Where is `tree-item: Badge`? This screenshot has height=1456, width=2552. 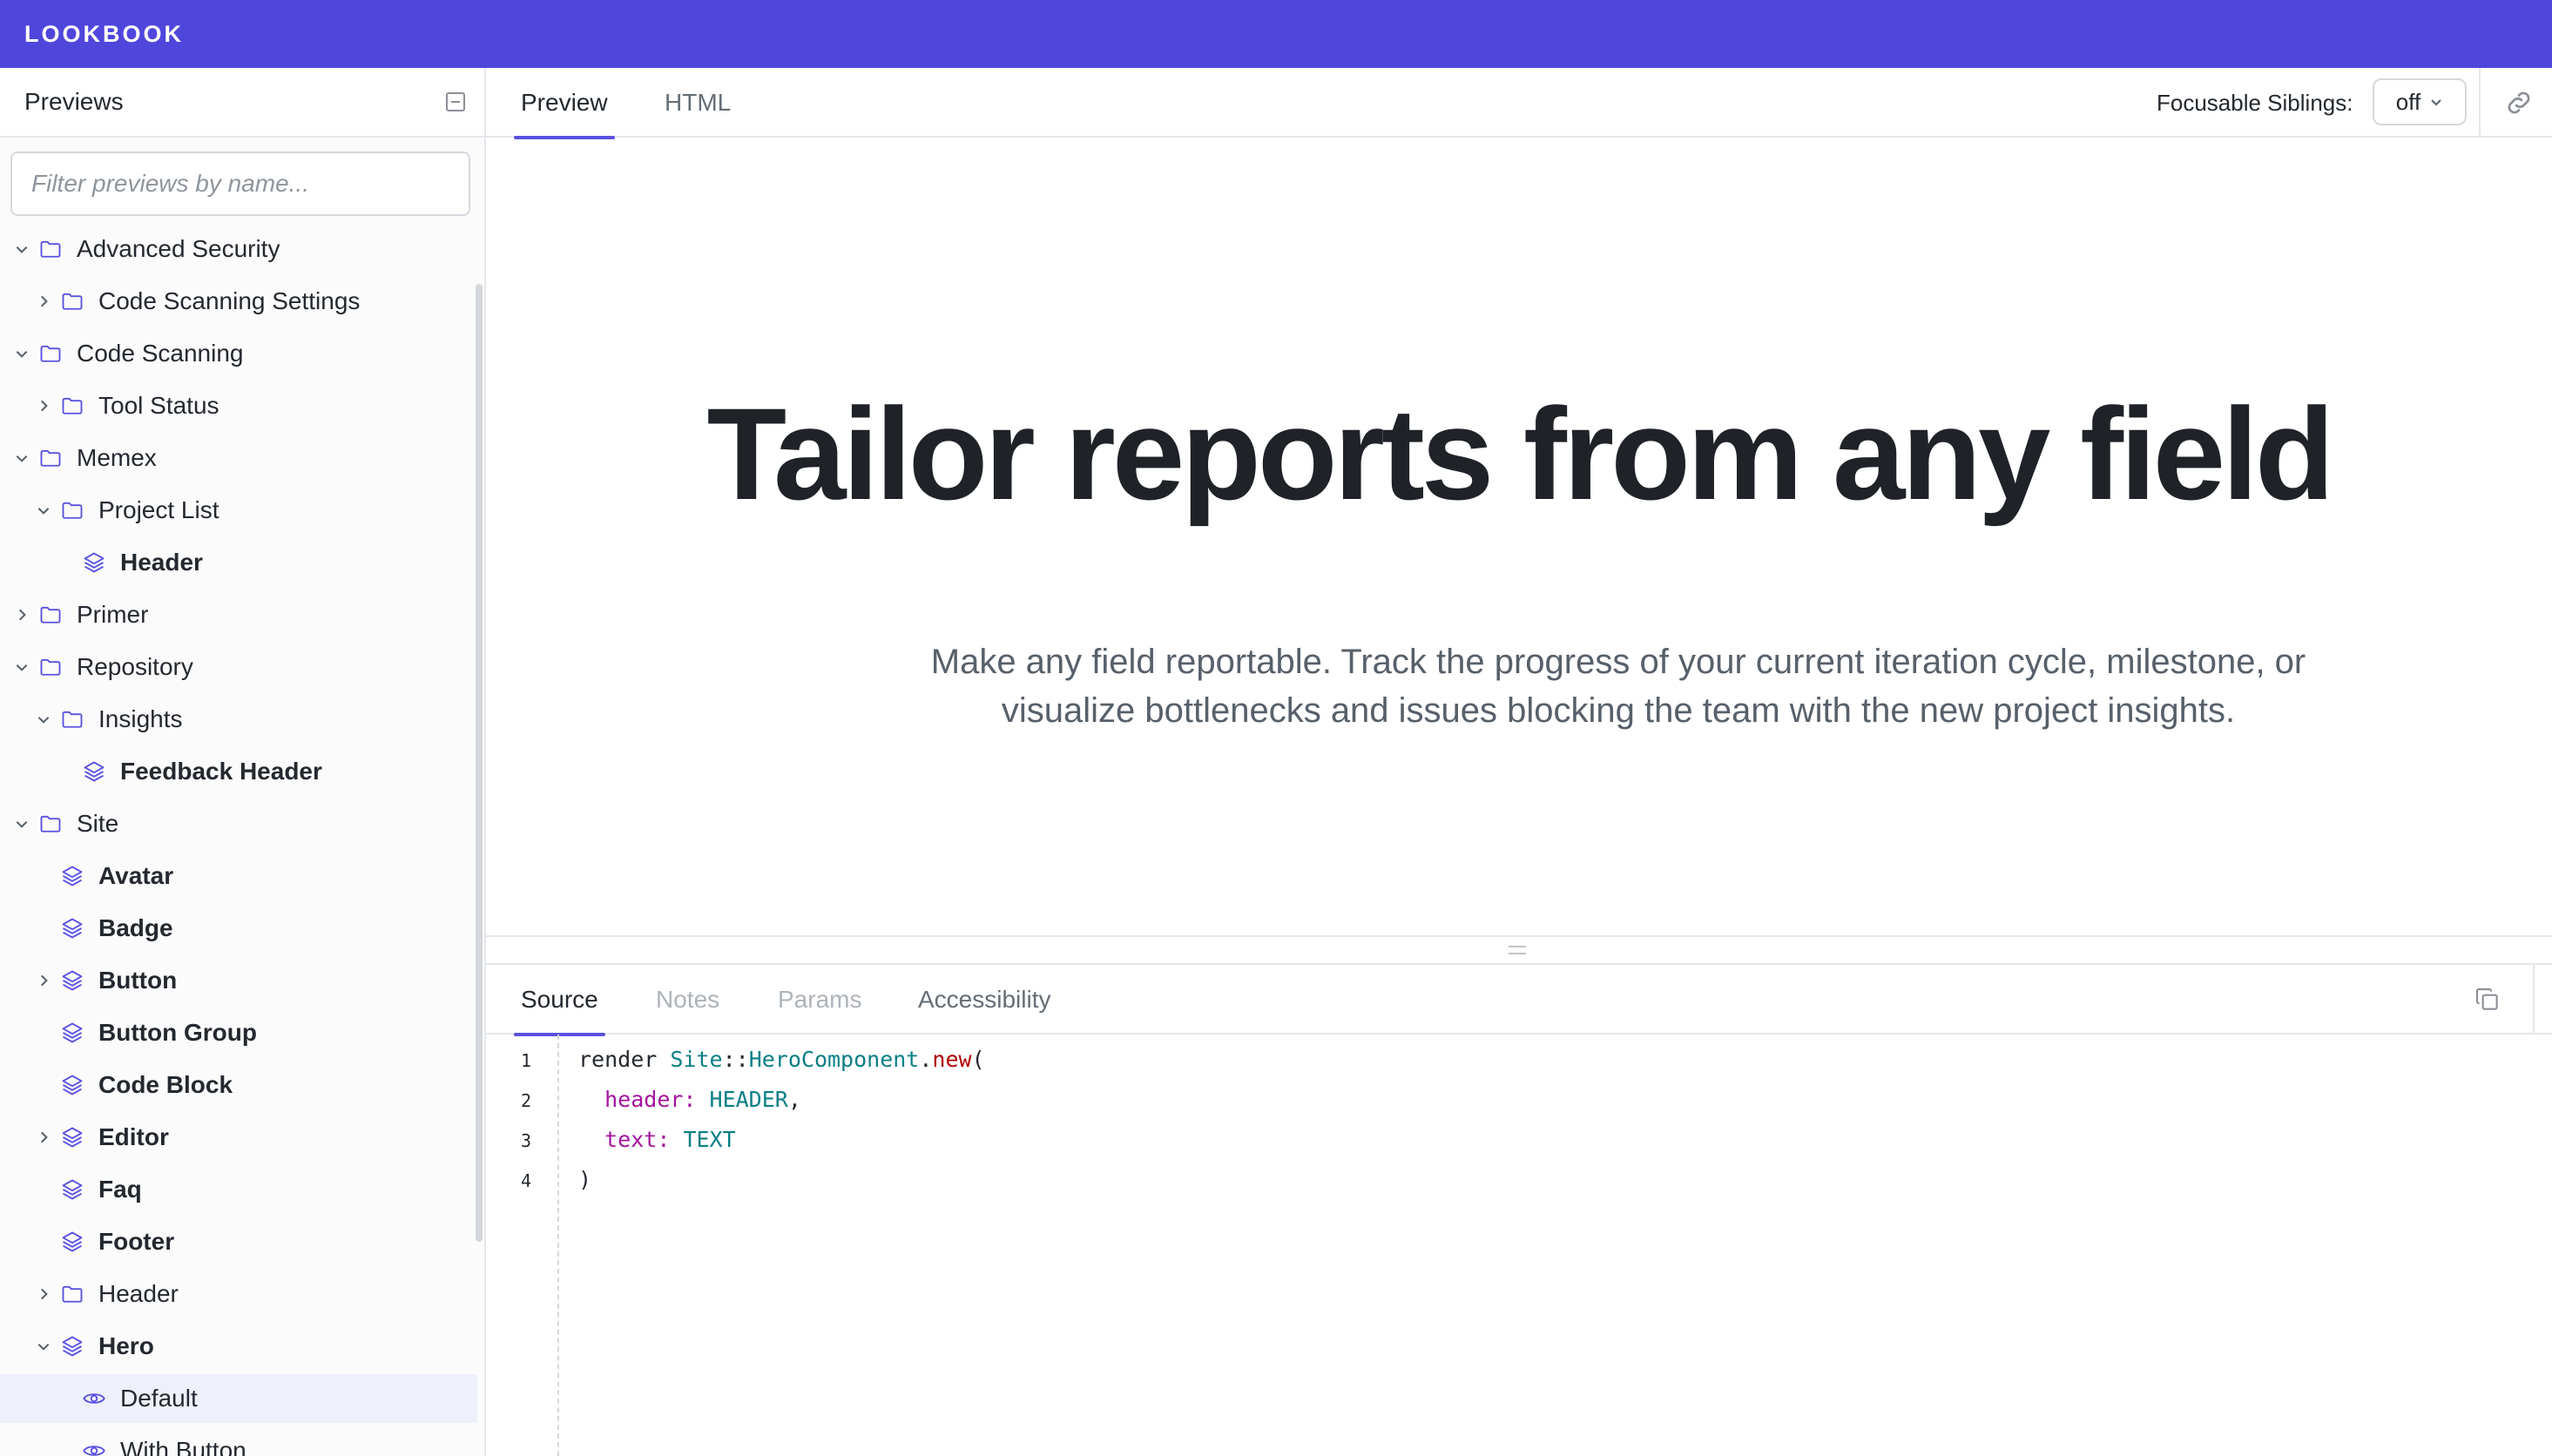
tree-item: Badge is located at coordinates (239, 928).